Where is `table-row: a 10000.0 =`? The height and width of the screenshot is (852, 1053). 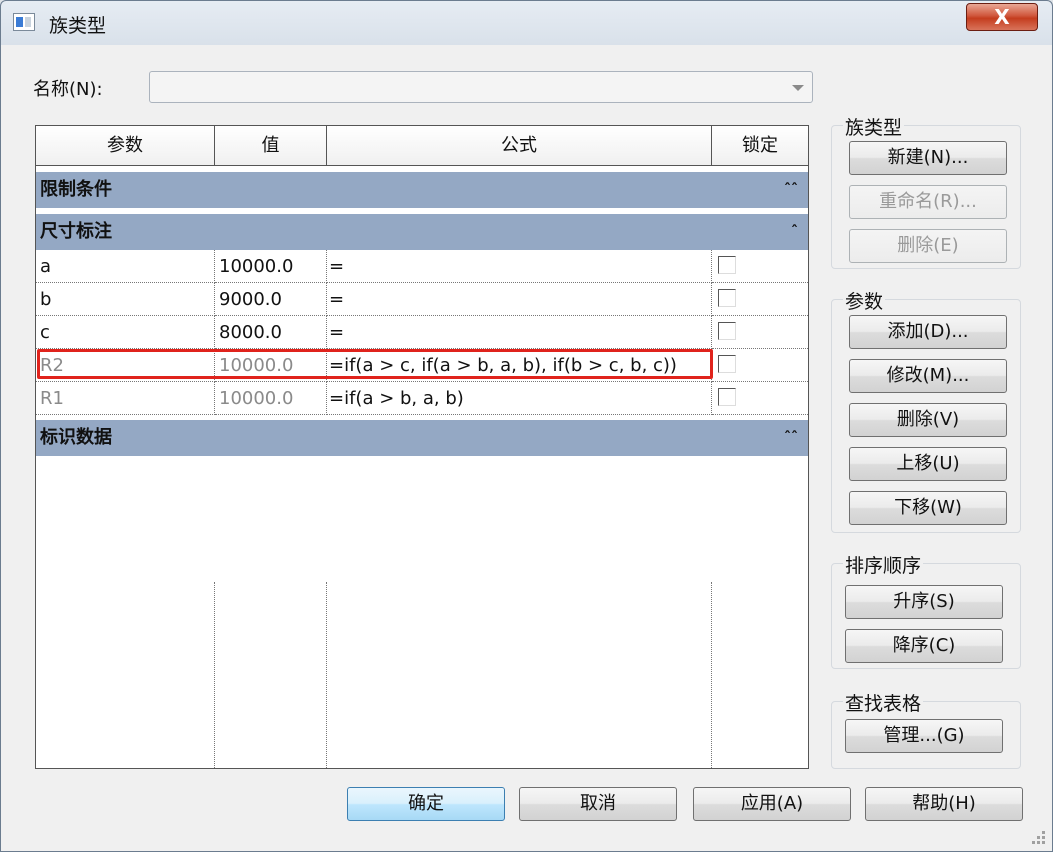
table-row: a 10000.0 = is located at coordinates (422, 266).